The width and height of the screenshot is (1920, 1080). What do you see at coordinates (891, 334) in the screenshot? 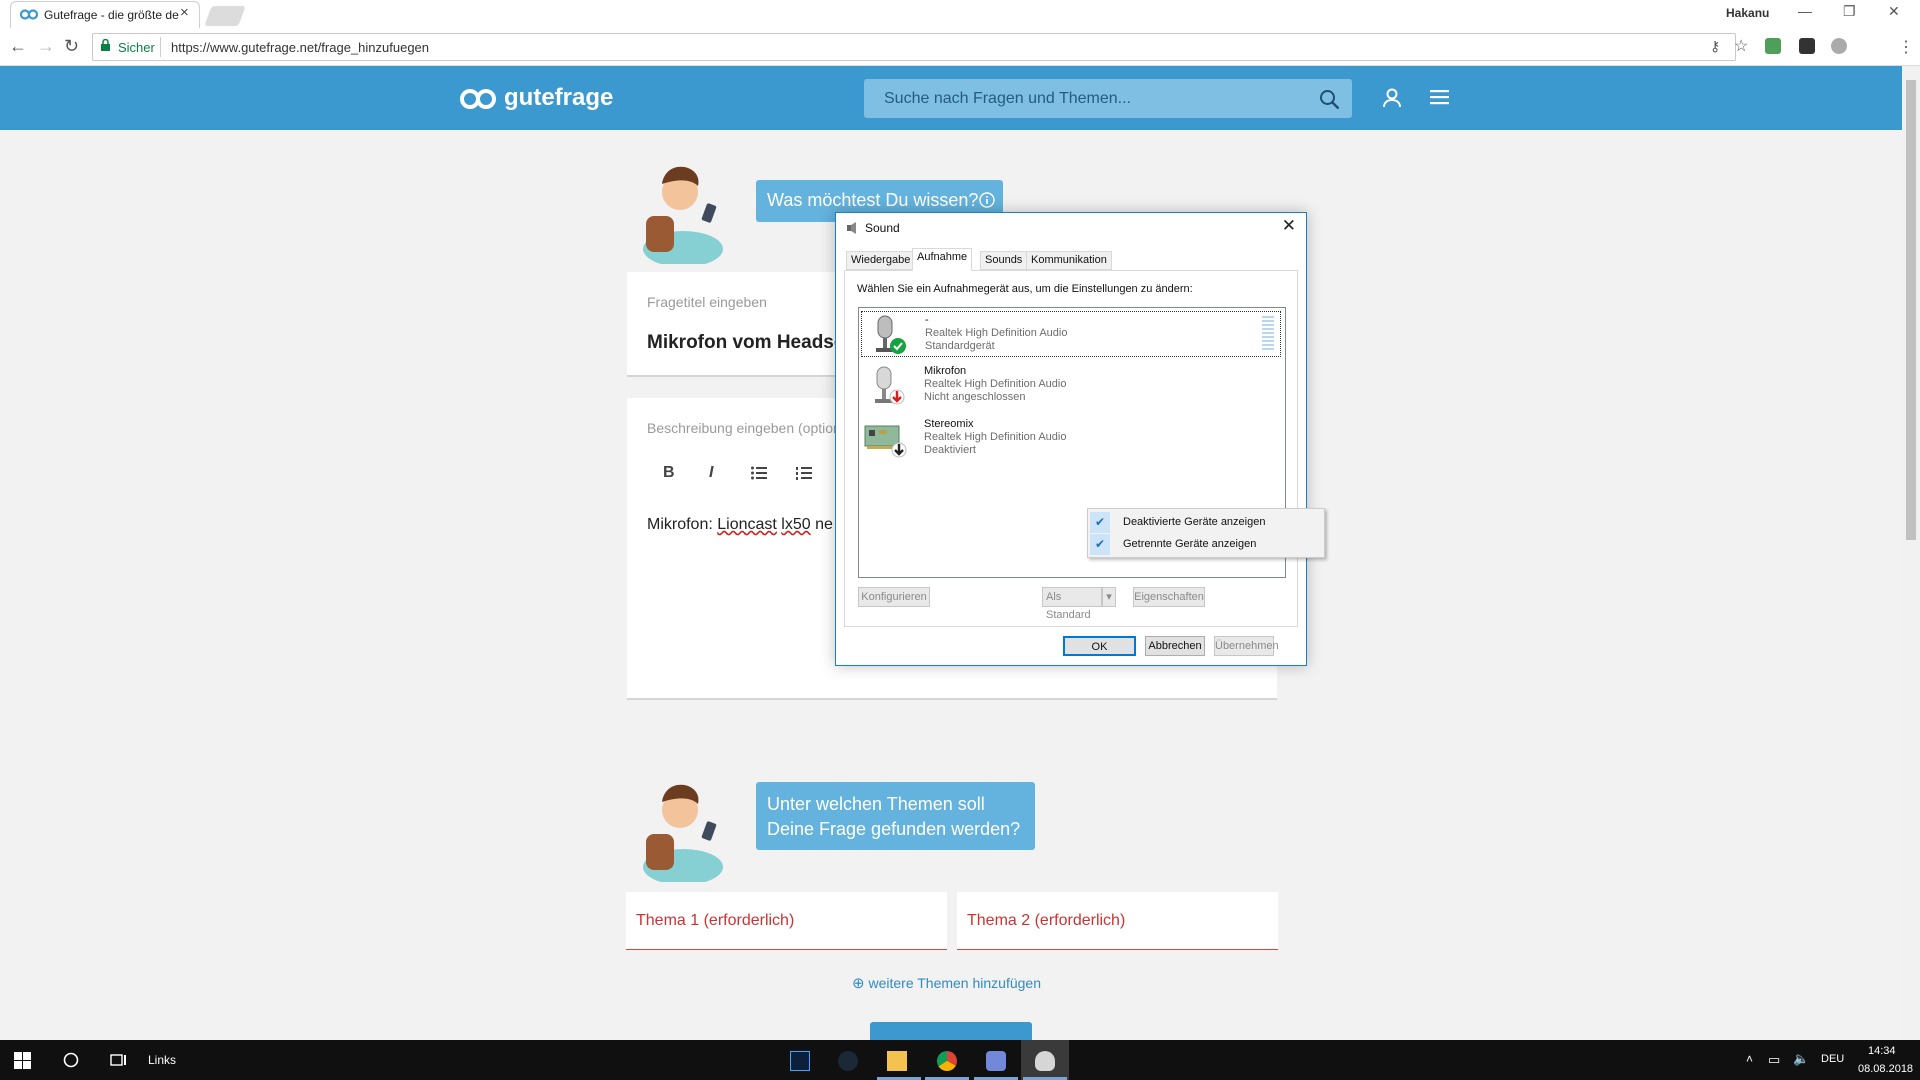
I see `microphone-icon` at bounding box center [891, 334].